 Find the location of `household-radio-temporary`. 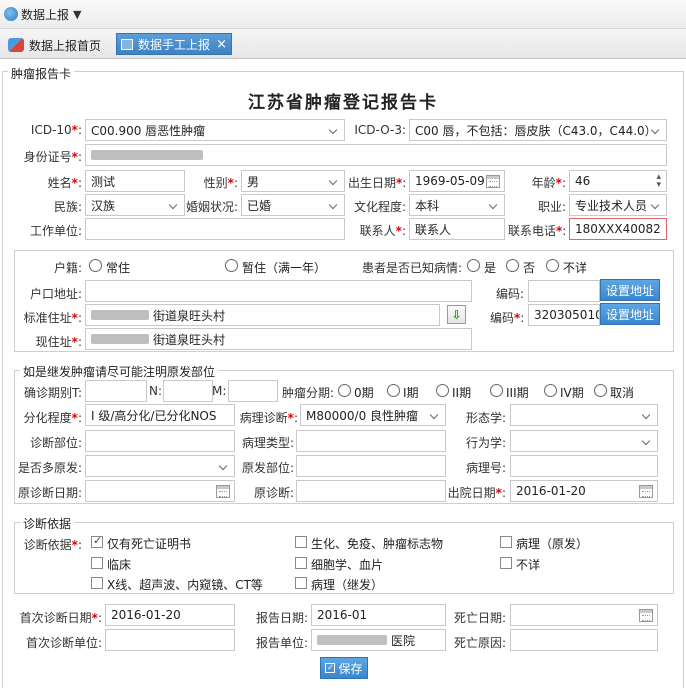

household-radio-temporary is located at coordinates (231, 265).